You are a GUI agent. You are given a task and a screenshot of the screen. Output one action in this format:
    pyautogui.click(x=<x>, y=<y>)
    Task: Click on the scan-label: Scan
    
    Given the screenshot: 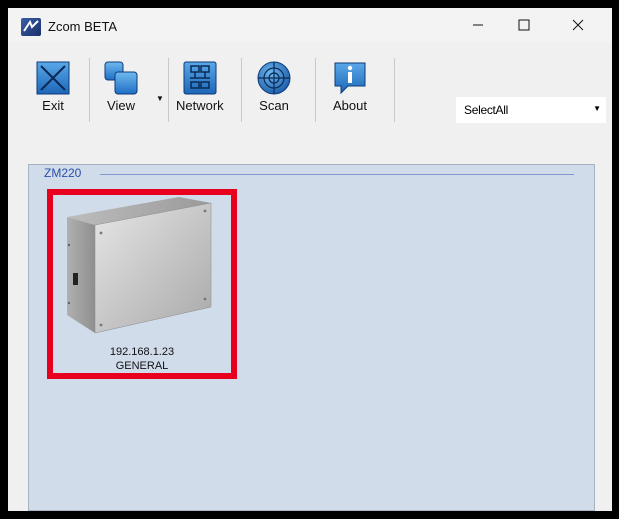 What is the action you would take?
    pyautogui.click(x=274, y=105)
    